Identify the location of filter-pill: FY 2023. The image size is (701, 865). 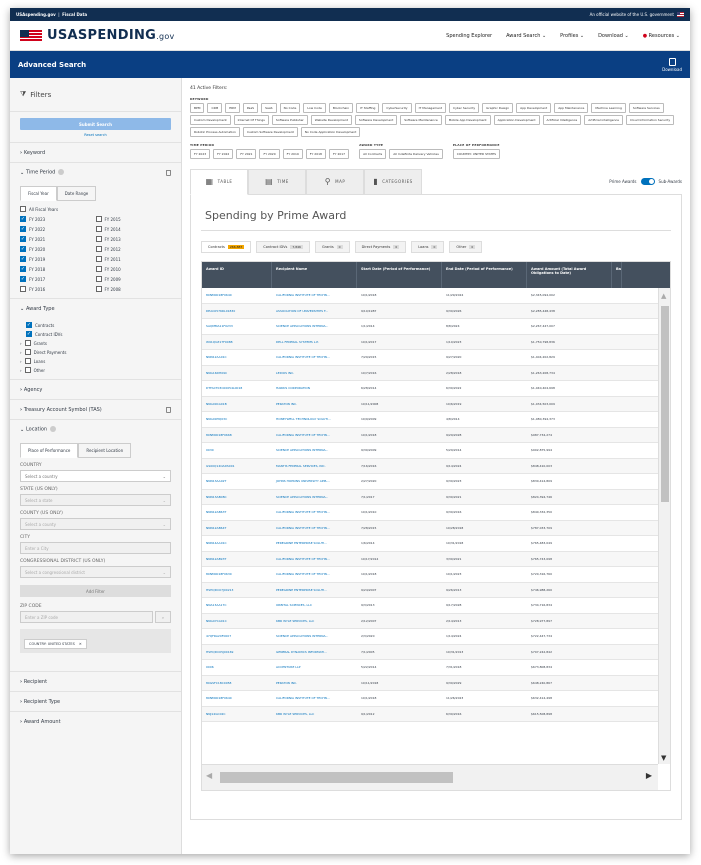
(200, 154).